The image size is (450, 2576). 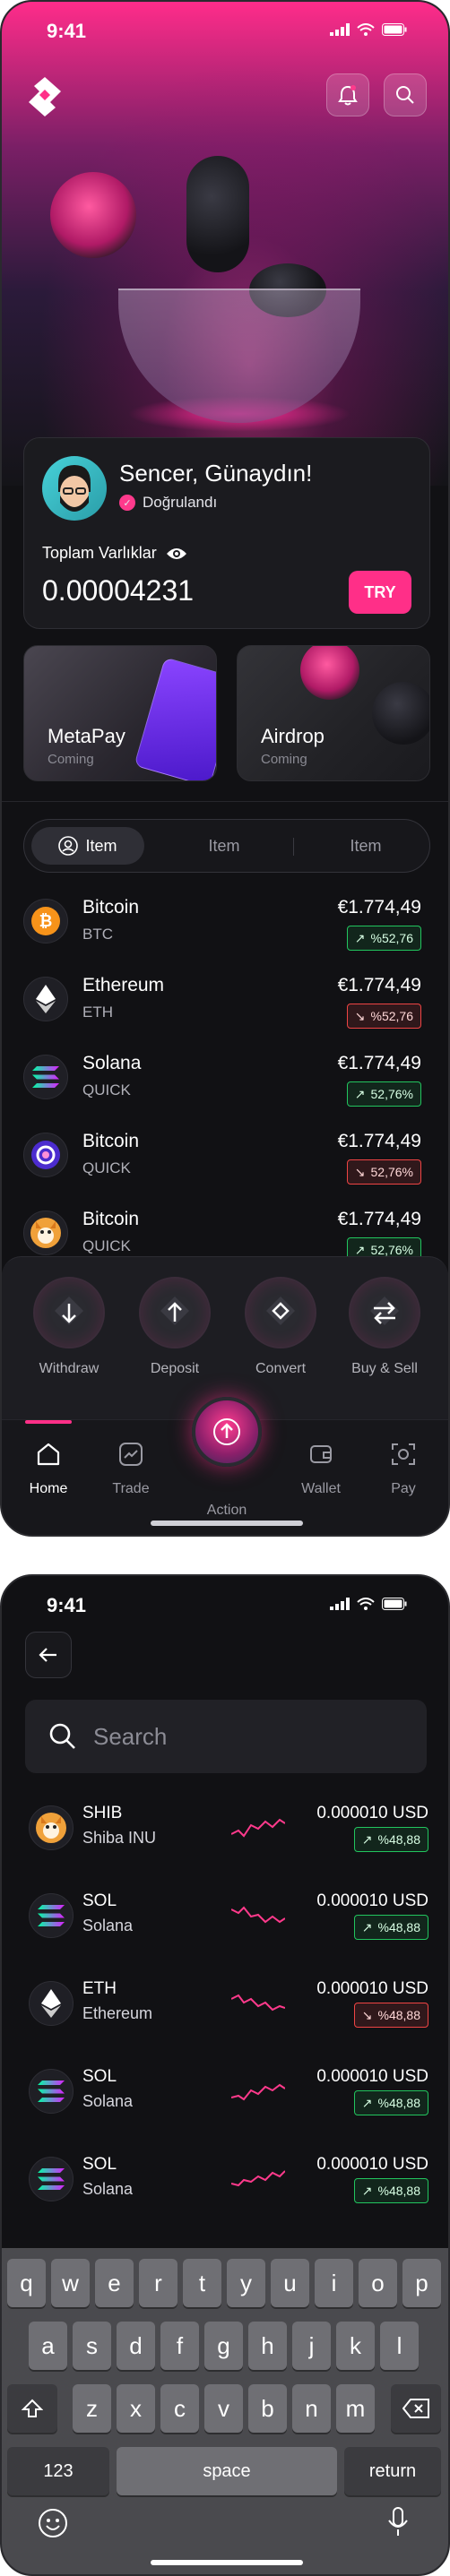 What do you see at coordinates (179, 2346) in the screenshot?
I see `key-f: f` at bounding box center [179, 2346].